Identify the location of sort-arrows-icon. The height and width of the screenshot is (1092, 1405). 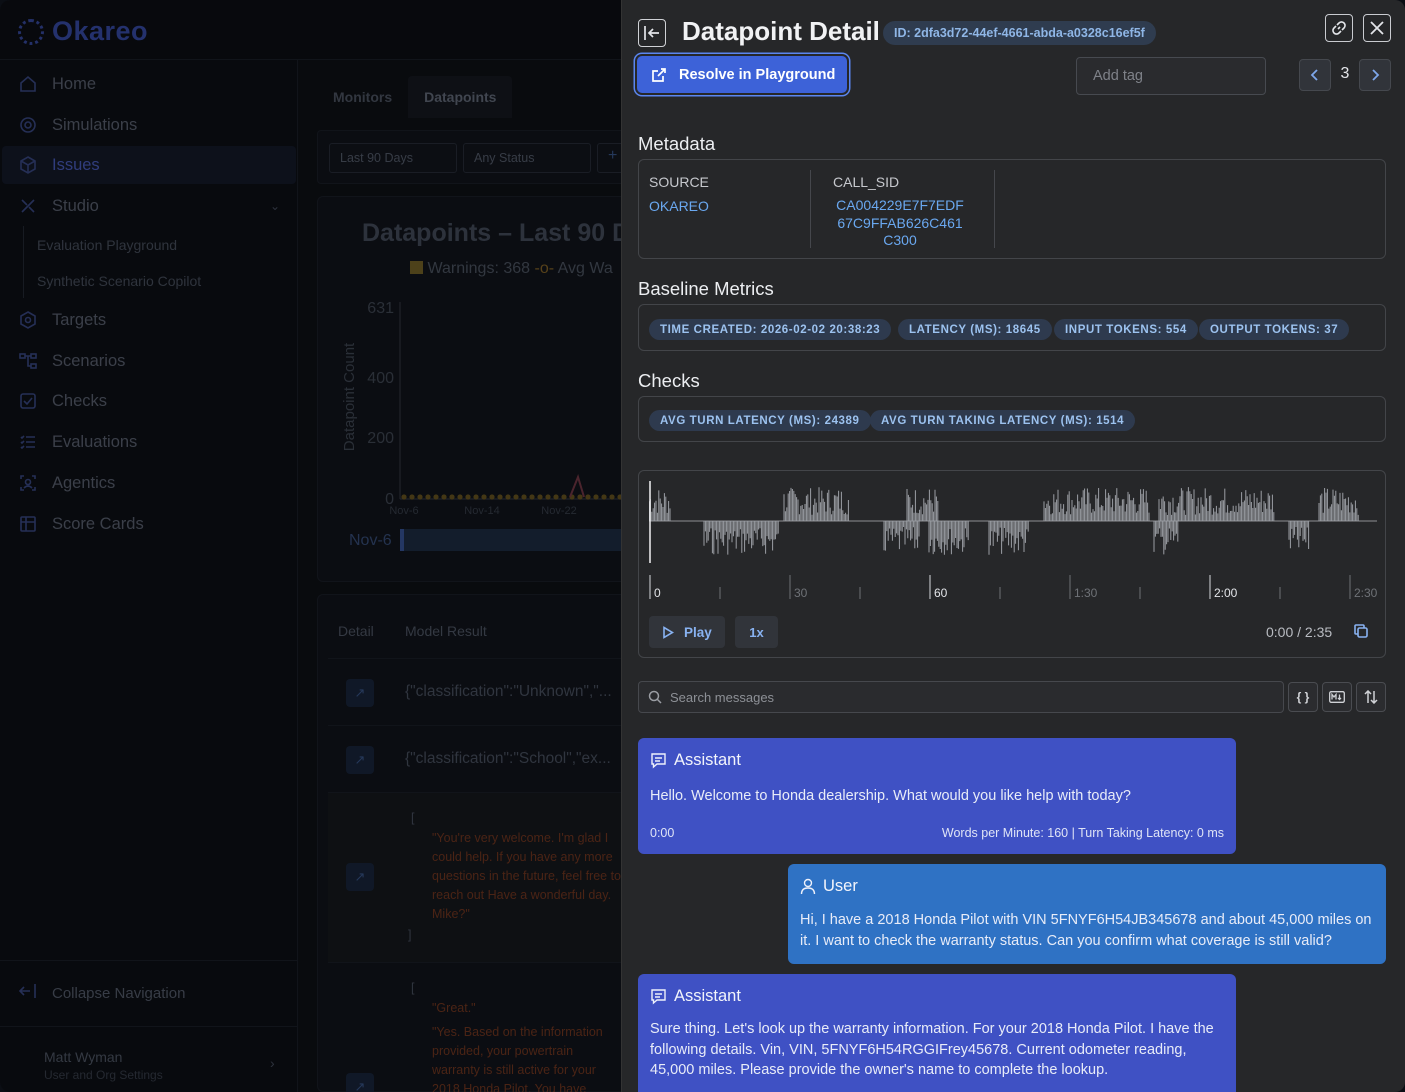
(1371, 697).